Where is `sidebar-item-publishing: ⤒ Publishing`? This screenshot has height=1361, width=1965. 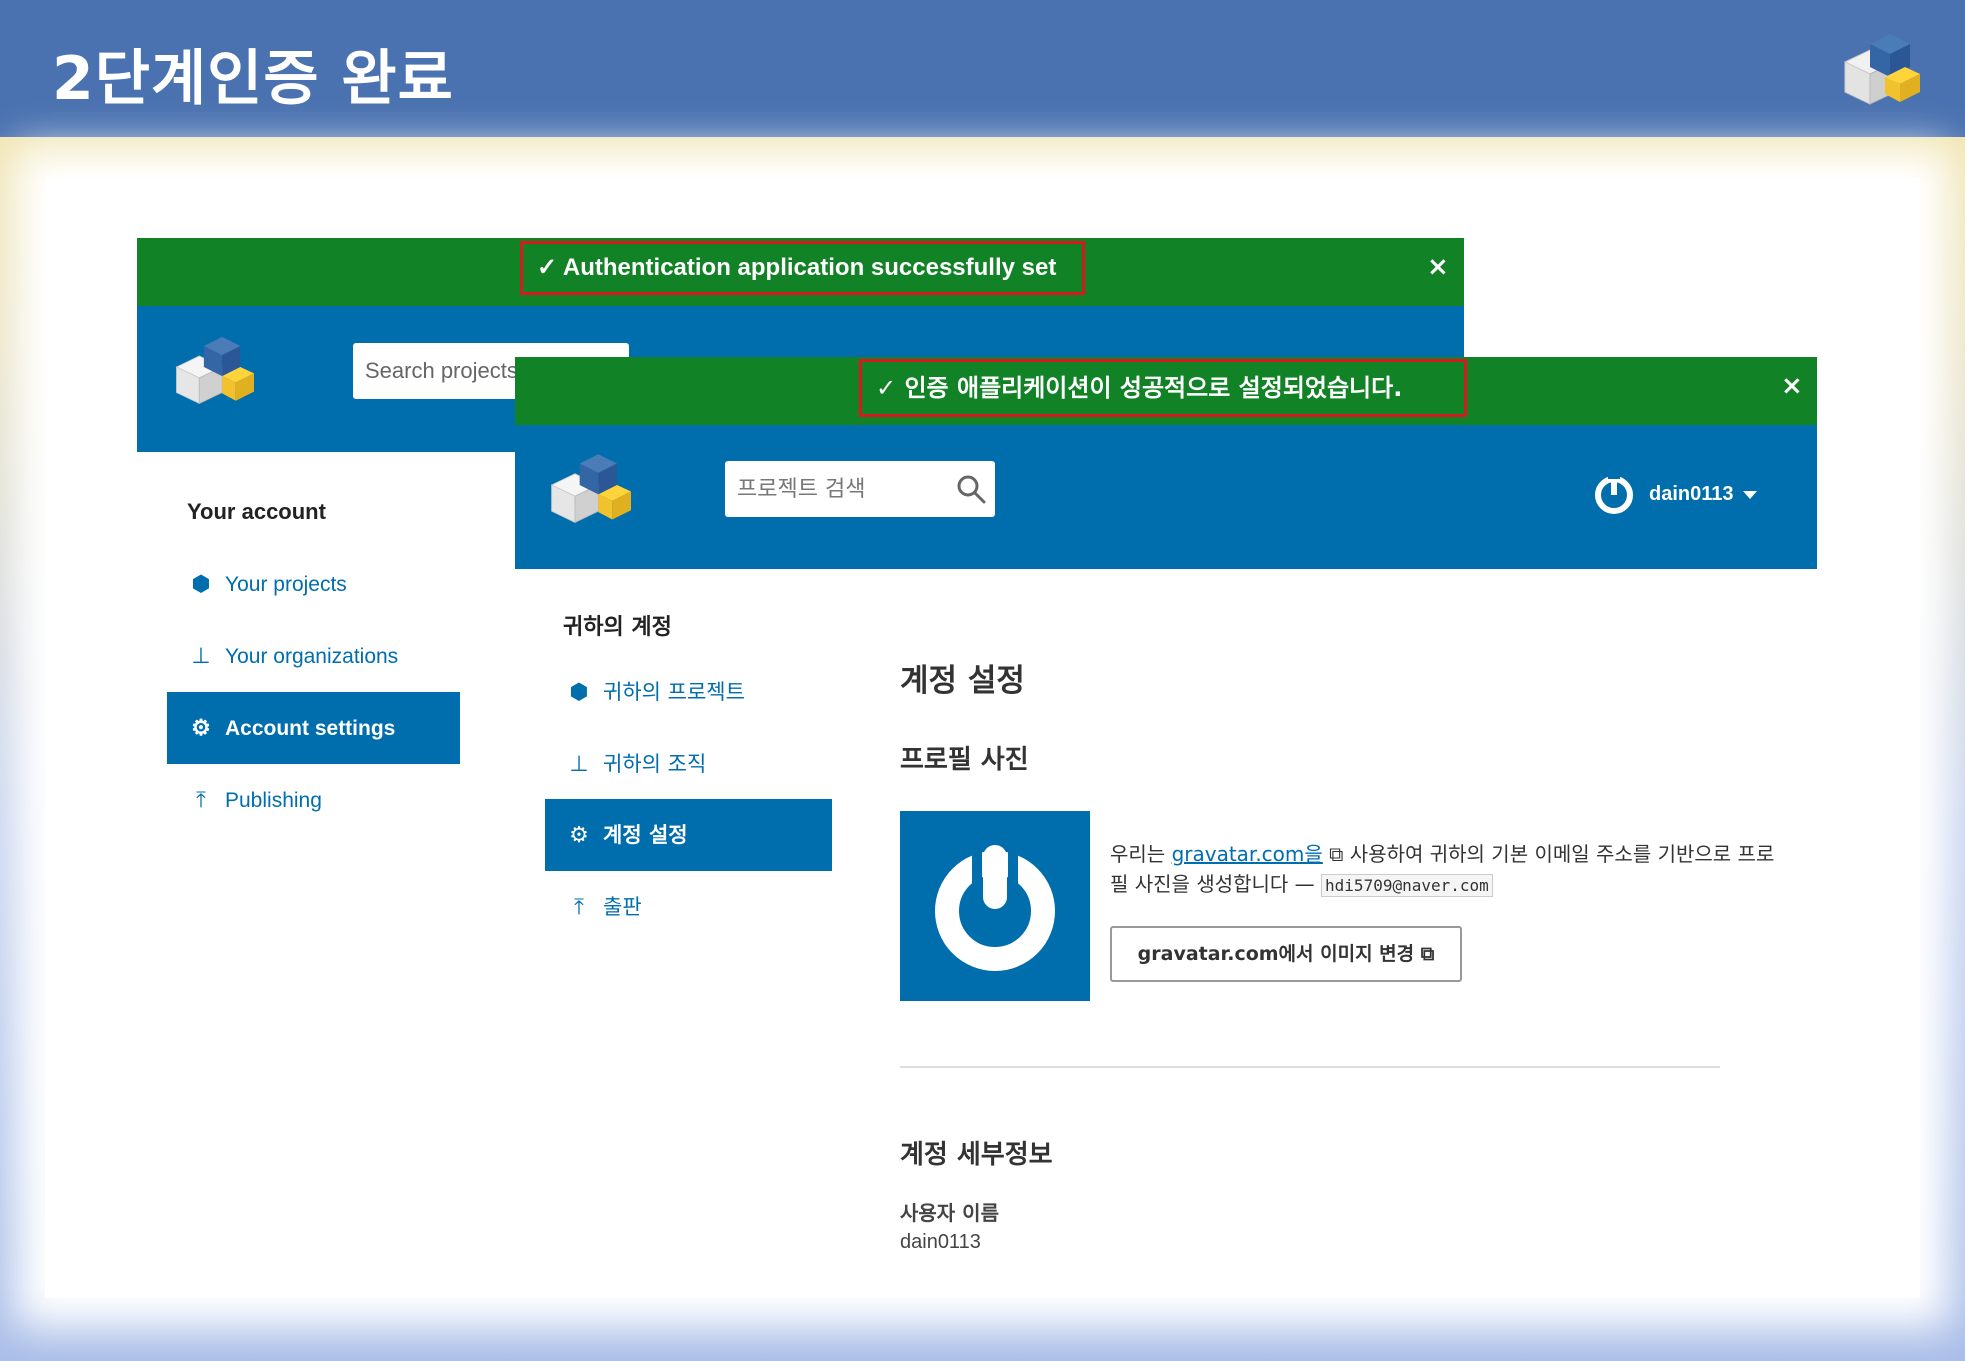
sidebar-item-publishing: ⤒ Publishing is located at coordinates (312, 800).